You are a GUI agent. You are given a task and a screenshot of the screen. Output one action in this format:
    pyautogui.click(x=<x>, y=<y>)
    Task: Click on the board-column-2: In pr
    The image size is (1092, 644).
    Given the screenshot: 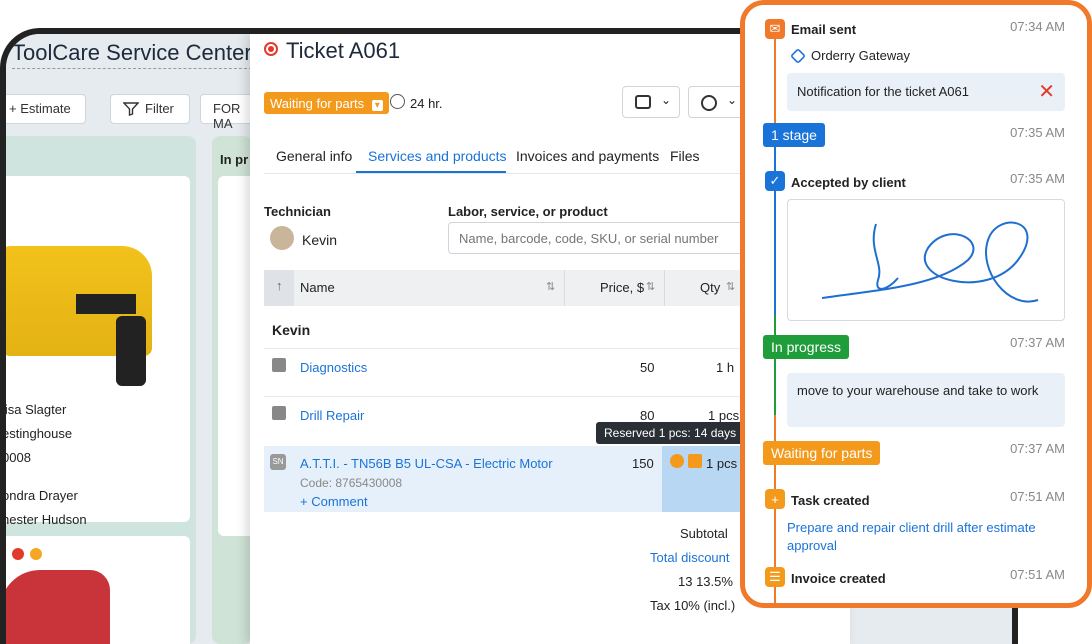 What is the action you would take?
    pyautogui.click(x=235, y=390)
    